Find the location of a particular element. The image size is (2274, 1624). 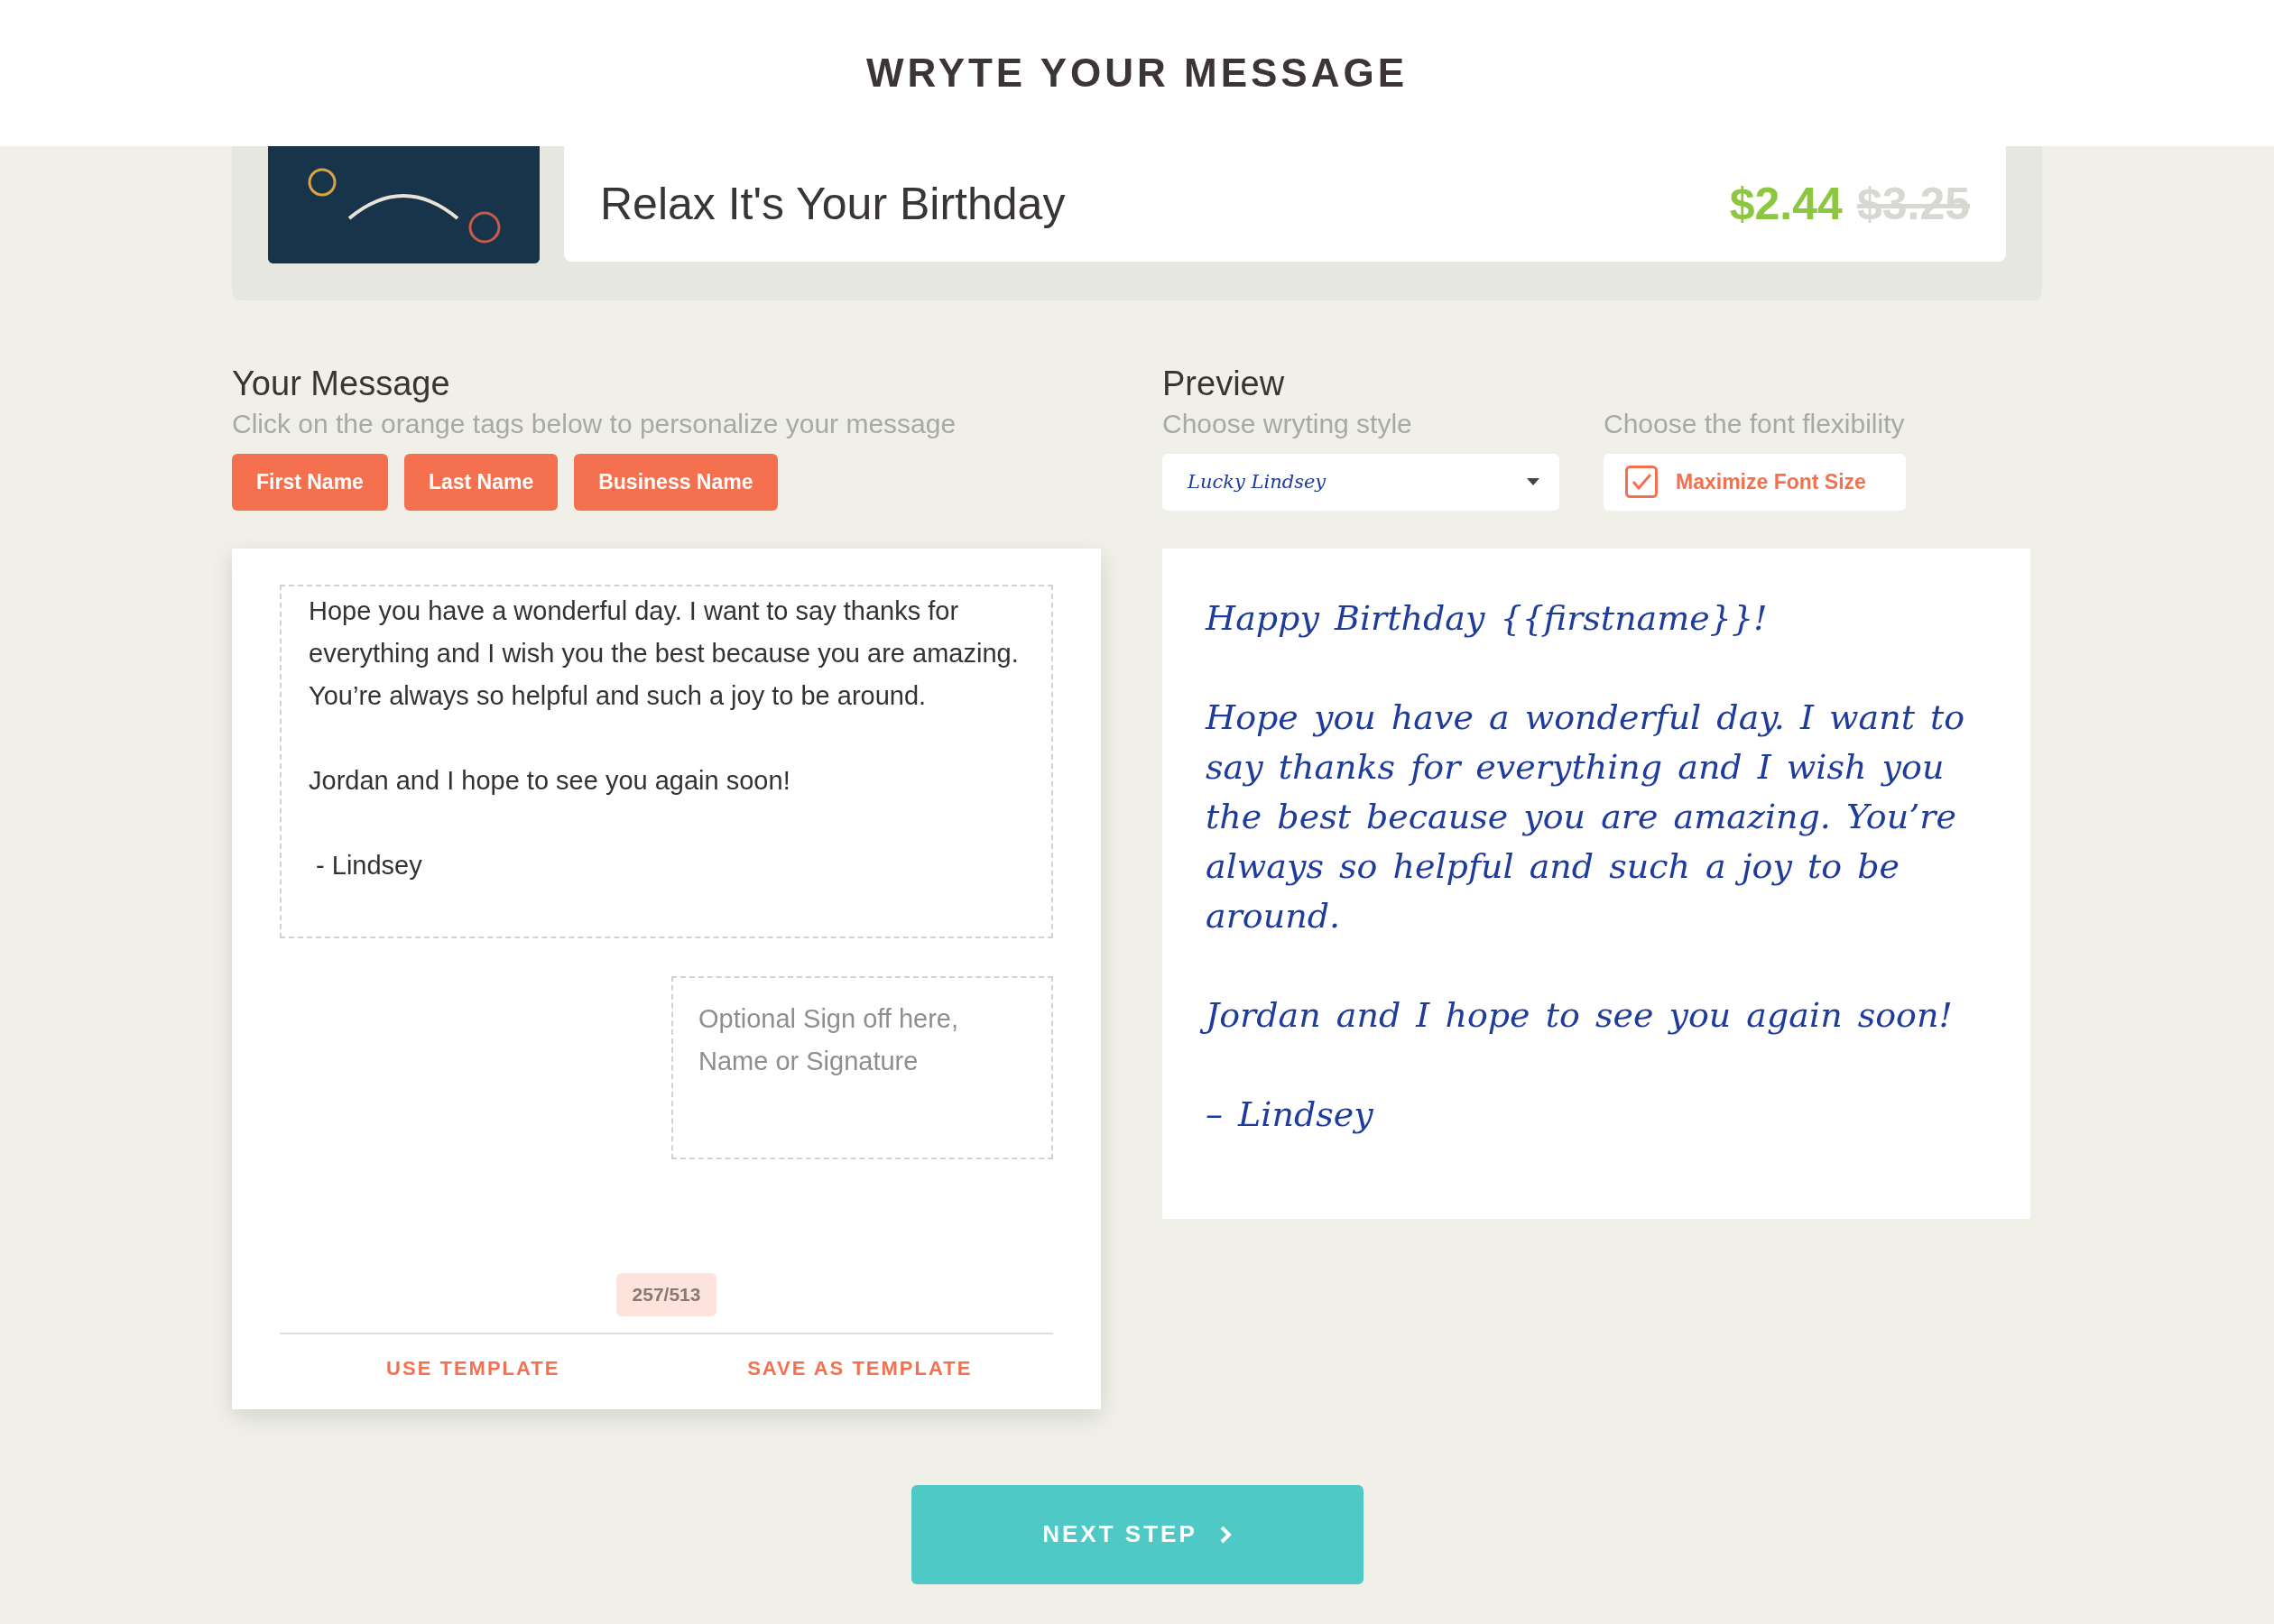

character-counter: 257/513 is located at coordinates (666, 1294).